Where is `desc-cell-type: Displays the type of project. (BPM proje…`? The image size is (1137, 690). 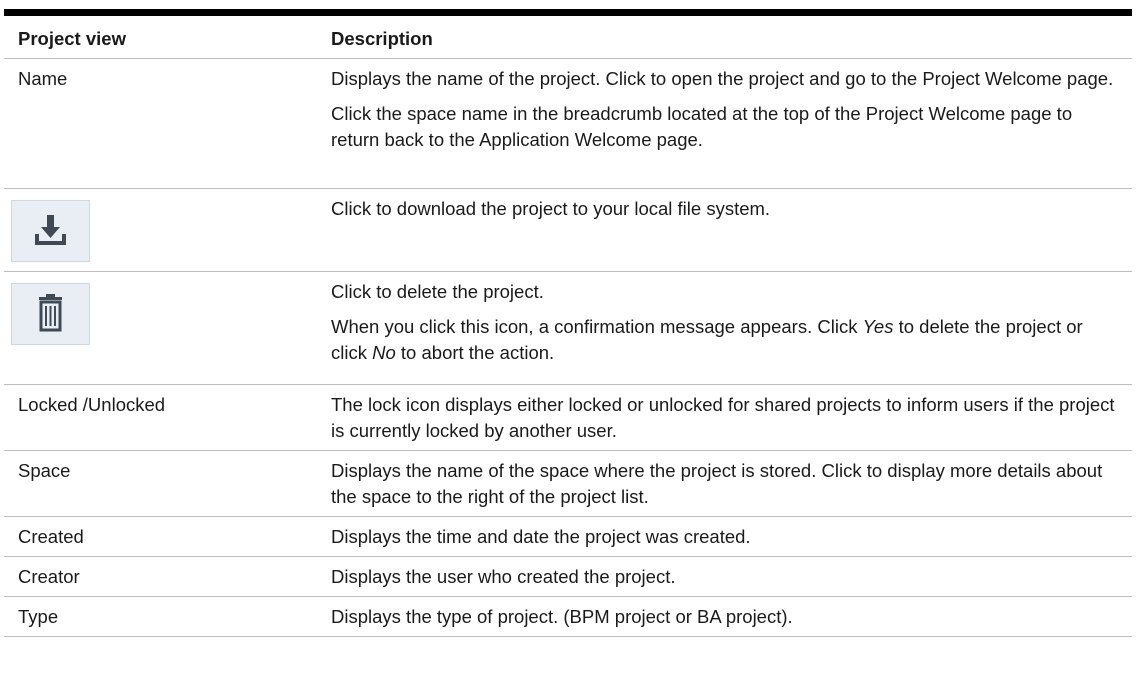
desc-cell-type: Displays the type of project. (BPM proje… is located at coordinates (724, 616).